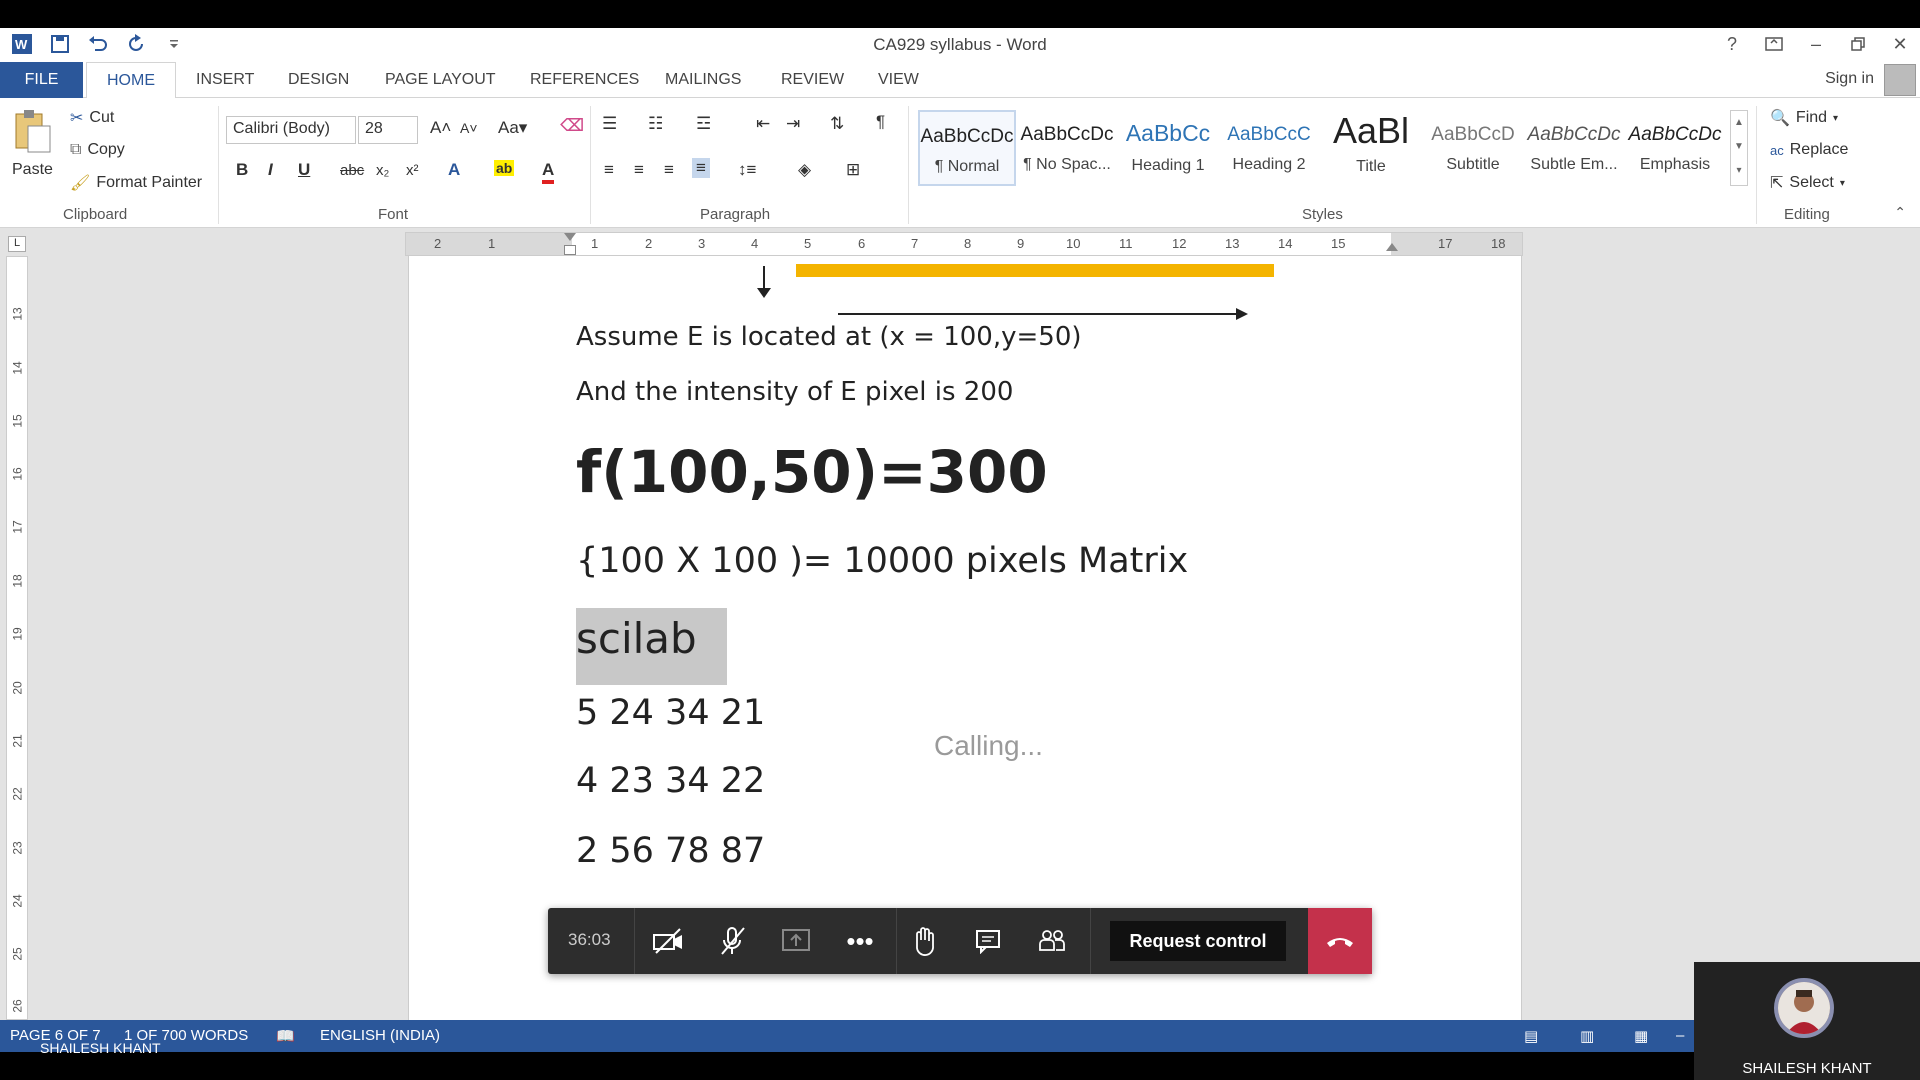 The width and height of the screenshot is (1920, 1080). What do you see at coordinates (584, 80) in the screenshot?
I see `tab-references: REFERENCES` at bounding box center [584, 80].